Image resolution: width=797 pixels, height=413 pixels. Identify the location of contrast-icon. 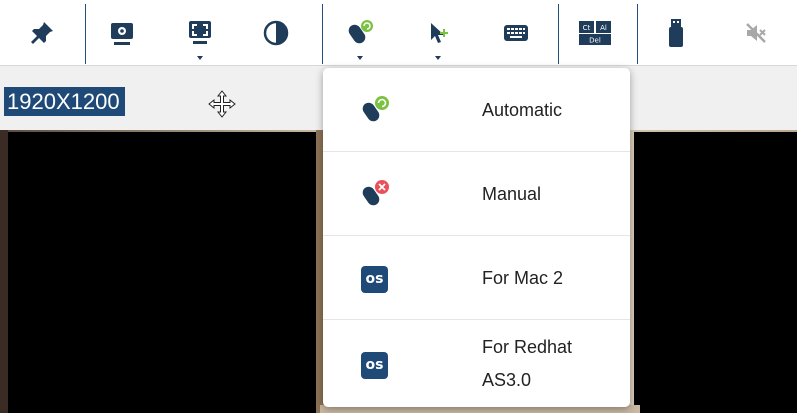
(276, 33).